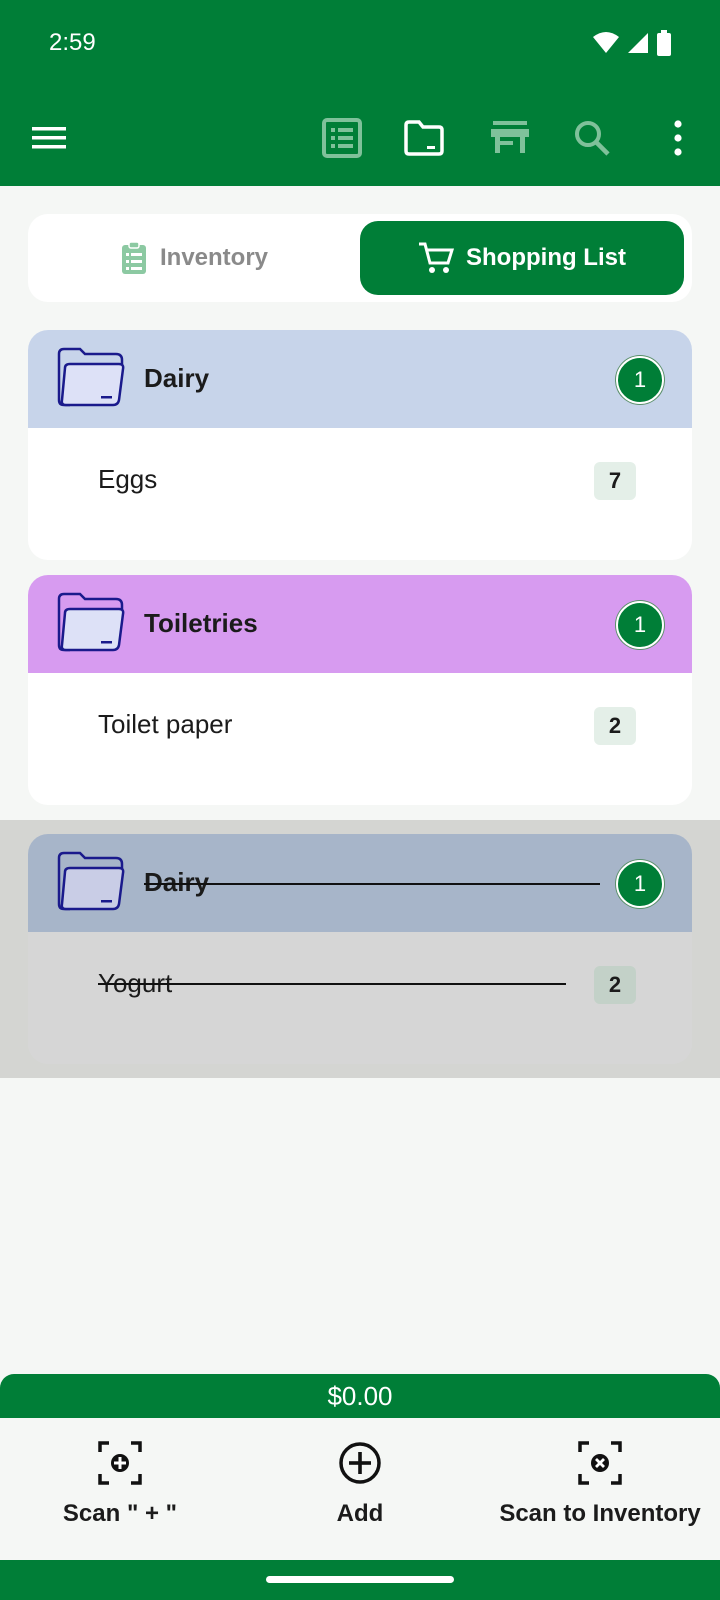  Describe the element at coordinates (214, 257) in the screenshot. I see `tab-inventory-label: Inventory` at that location.